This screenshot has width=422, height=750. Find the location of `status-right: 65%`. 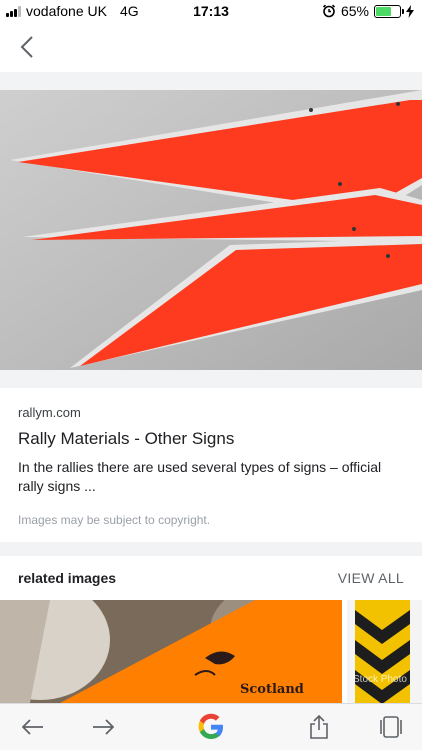

status-right: 65% is located at coordinates (368, 11).